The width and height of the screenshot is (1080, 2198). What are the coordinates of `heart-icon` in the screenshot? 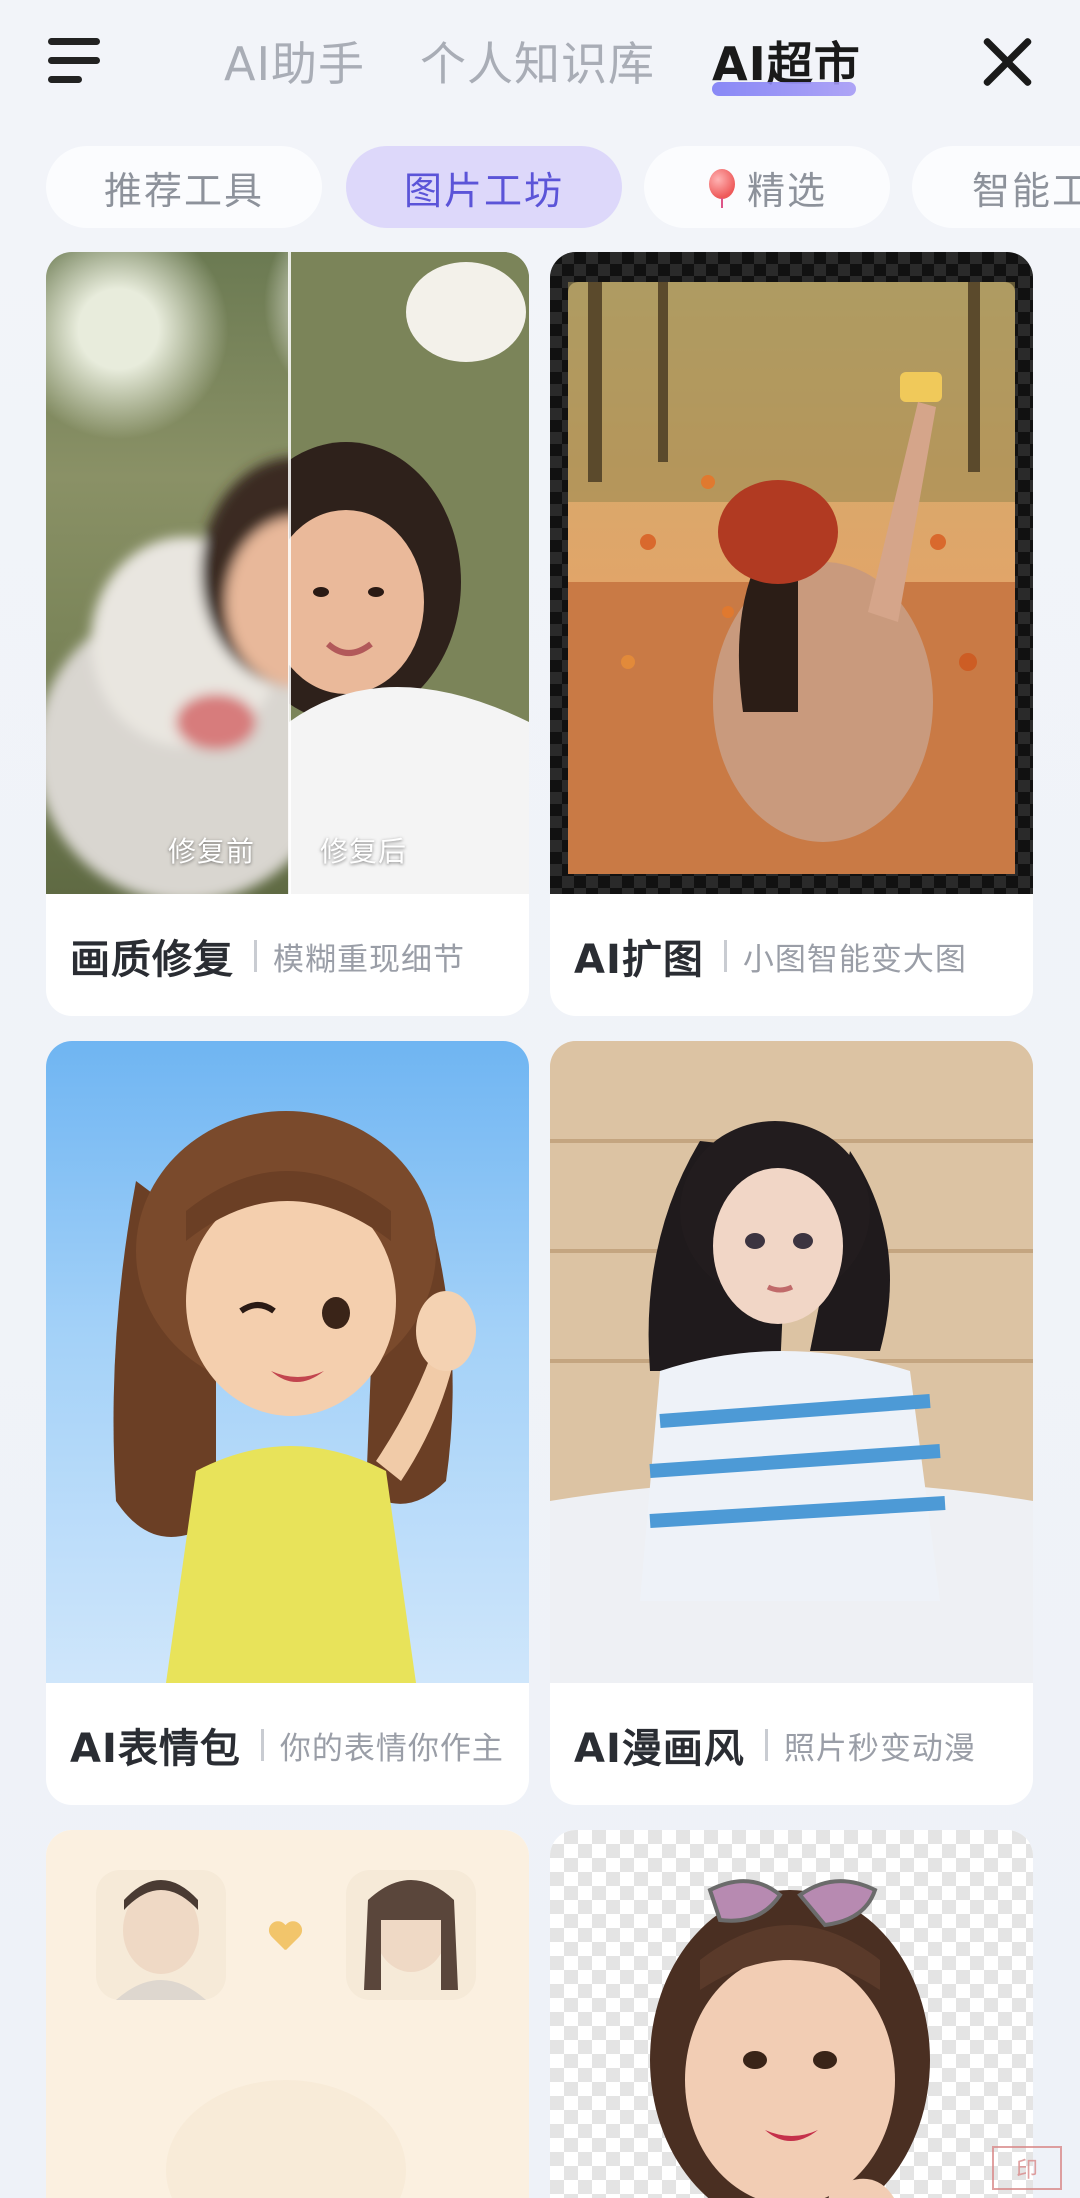 It's located at (285, 1937).